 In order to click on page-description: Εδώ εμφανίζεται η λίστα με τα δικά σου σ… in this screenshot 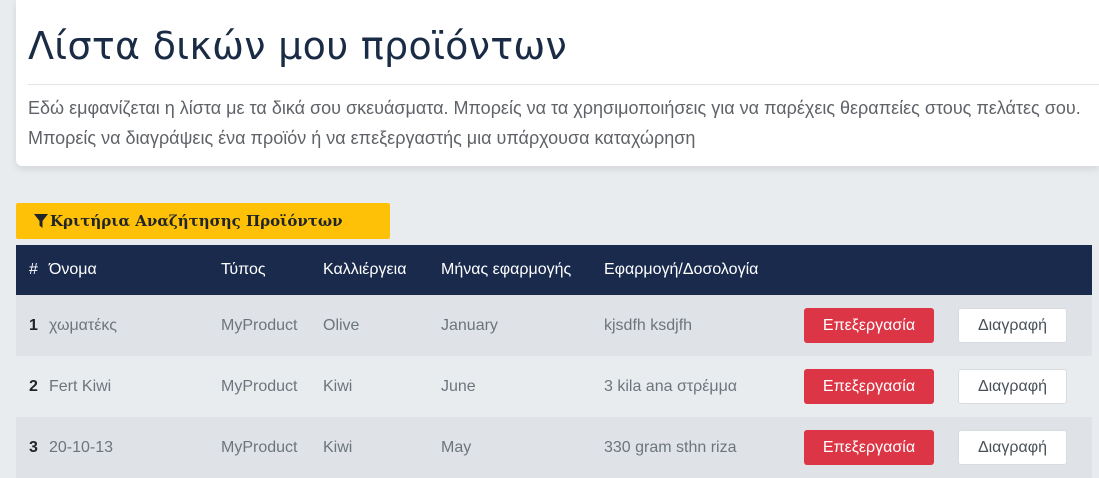, I will do `click(554, 123)`.